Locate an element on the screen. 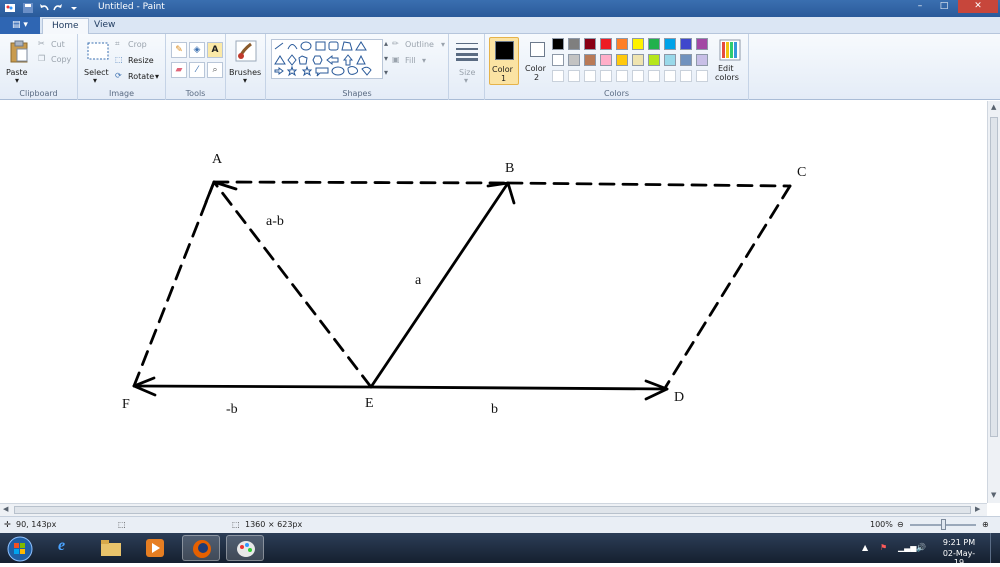 This screenshot has height=567, width=1000. scroll-down-arrow: ▼ is located at coordinates (993, 495).